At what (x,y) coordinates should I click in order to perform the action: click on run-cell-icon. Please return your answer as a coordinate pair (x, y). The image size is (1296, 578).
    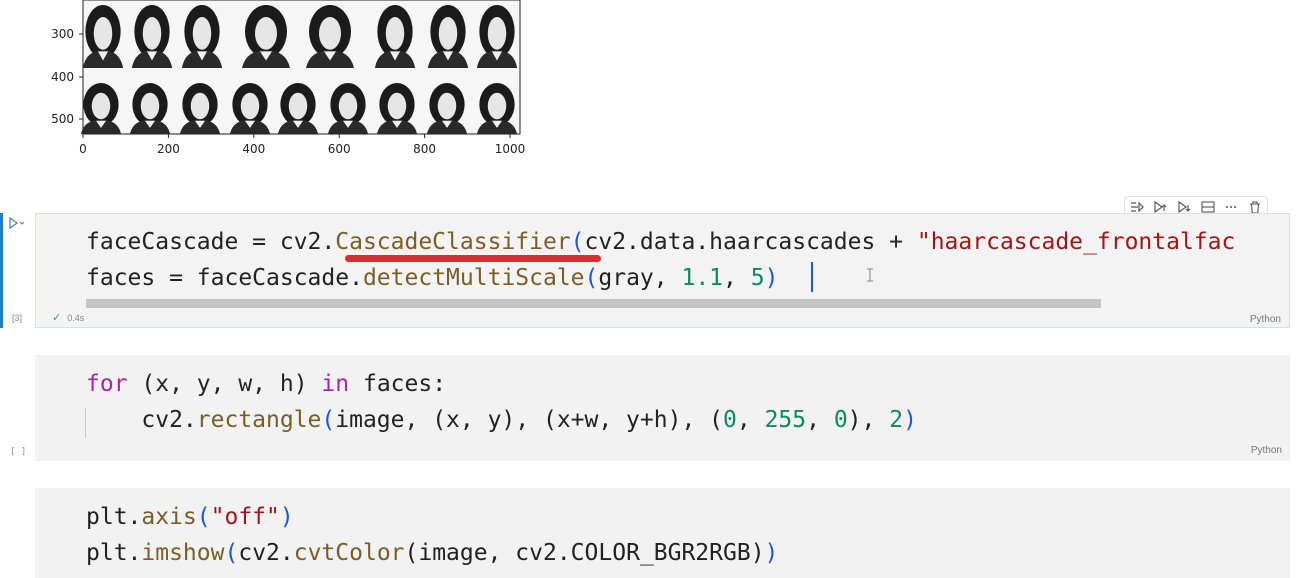
    Looking at the image, I should click on (17, 223).